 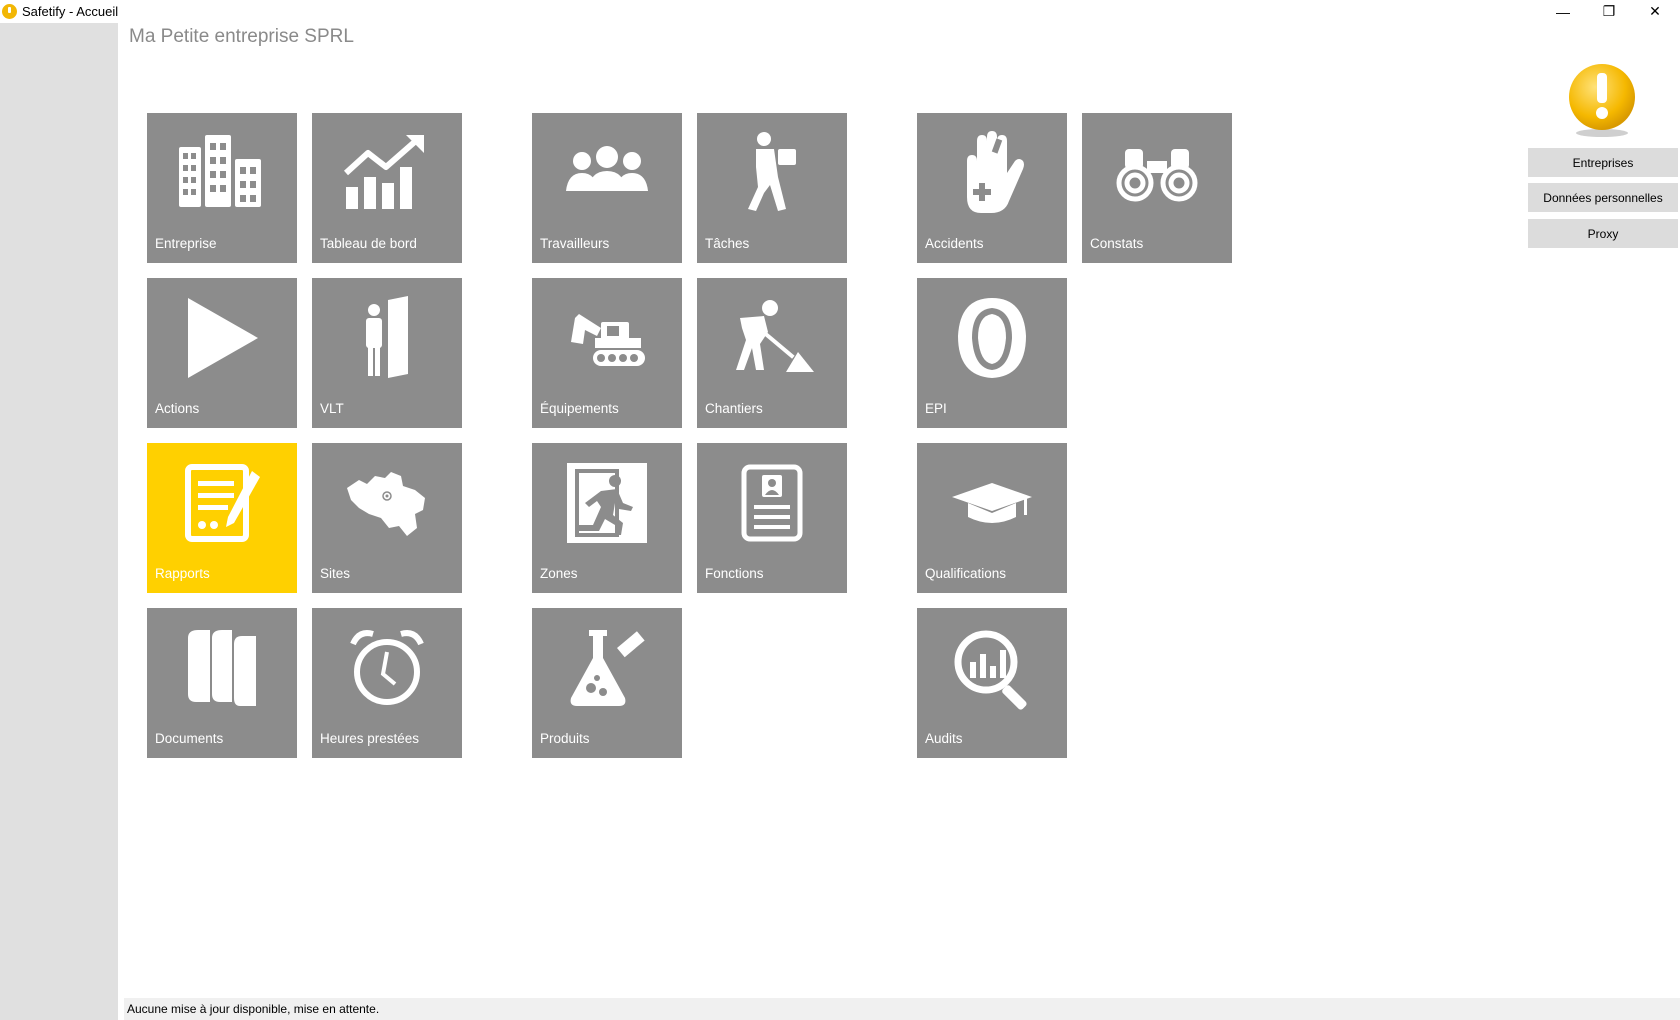 What do you see at coordinates (189, 738) in the screenshot?
I see `tile-label: Documents` at bounding box center [189, 738].